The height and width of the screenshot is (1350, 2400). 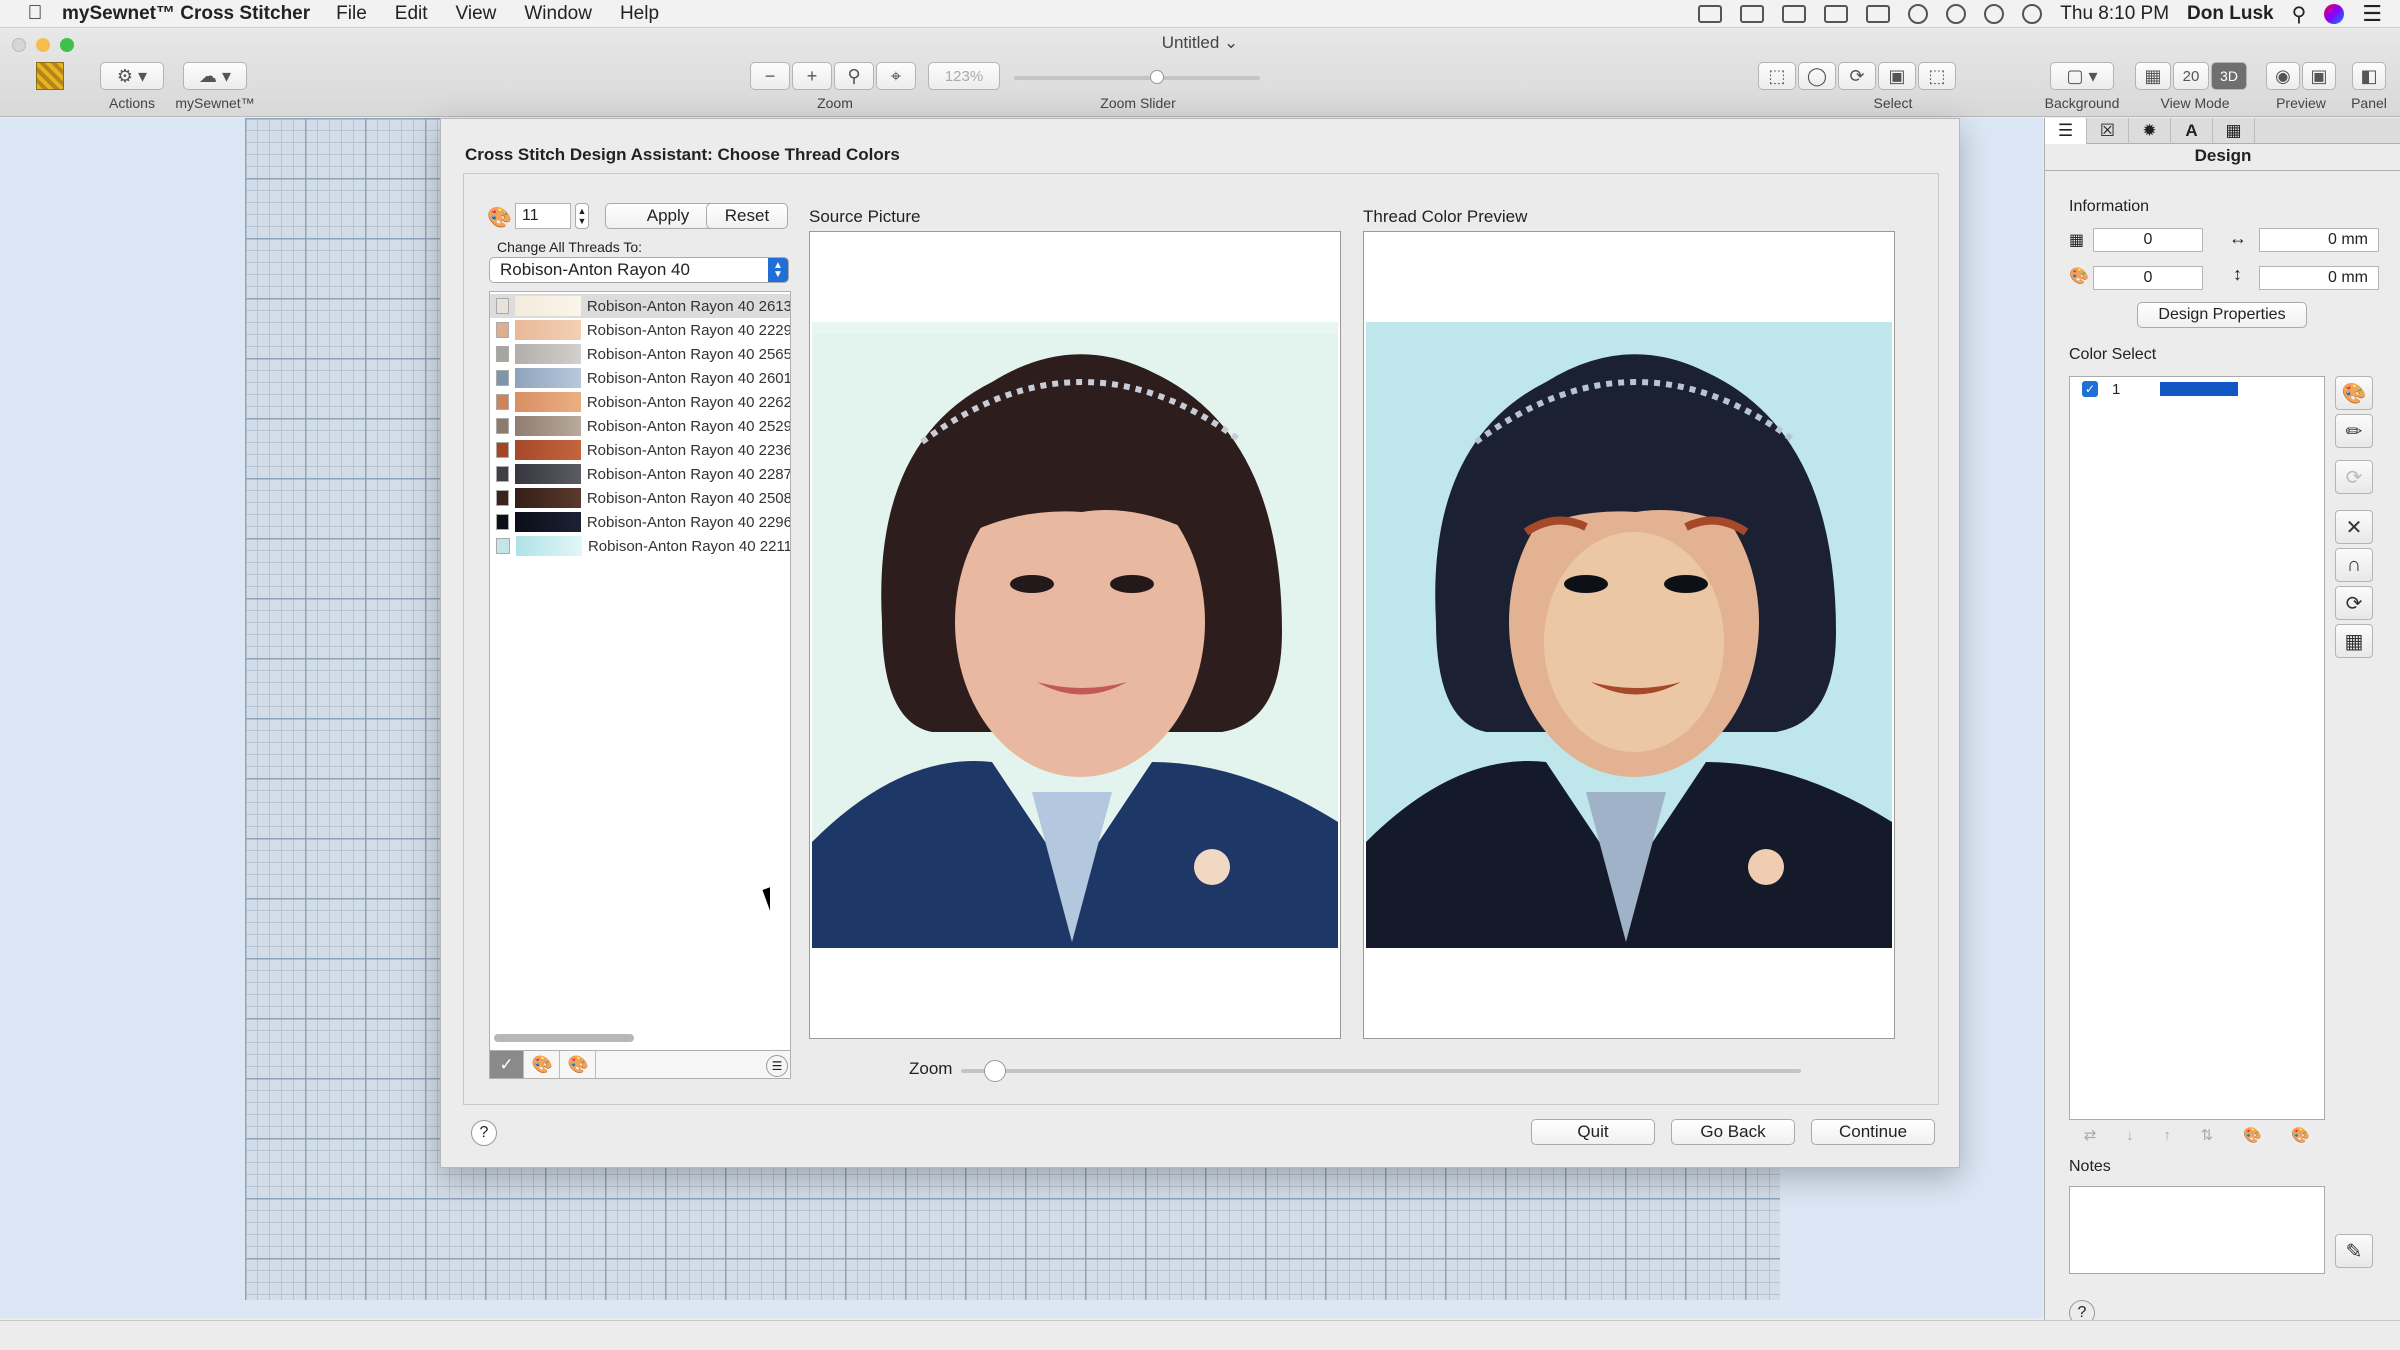 I want to click on menu-view: View, so click(x=476, y=14).